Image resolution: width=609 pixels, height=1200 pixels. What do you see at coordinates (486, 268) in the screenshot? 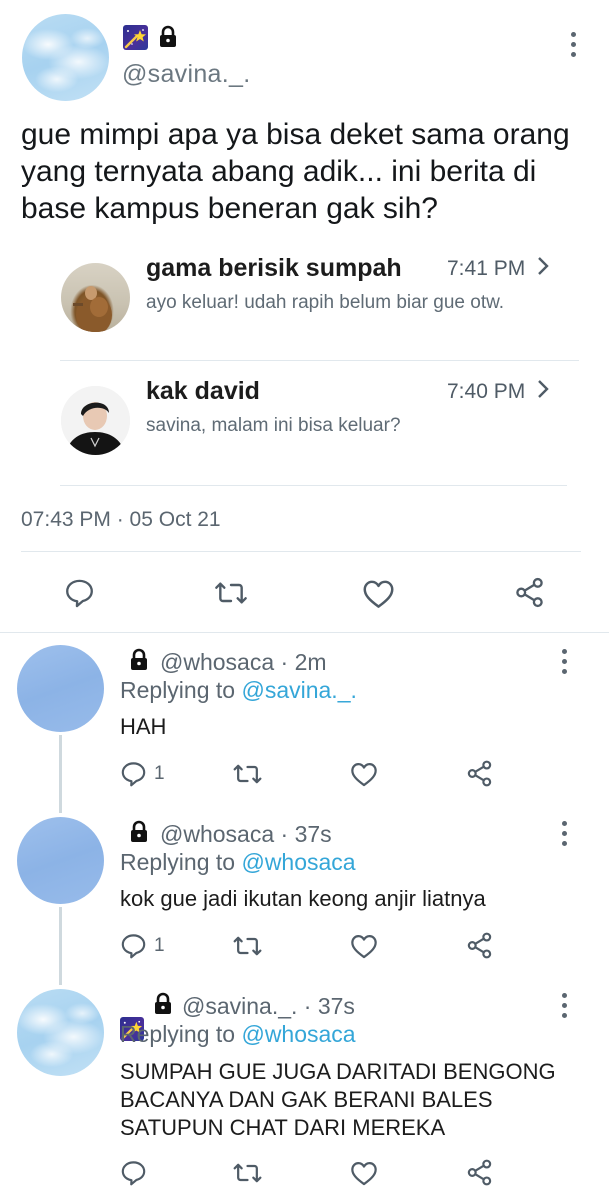
I see `chat-time: 7:41 PM` at bounding box center [486, 268].